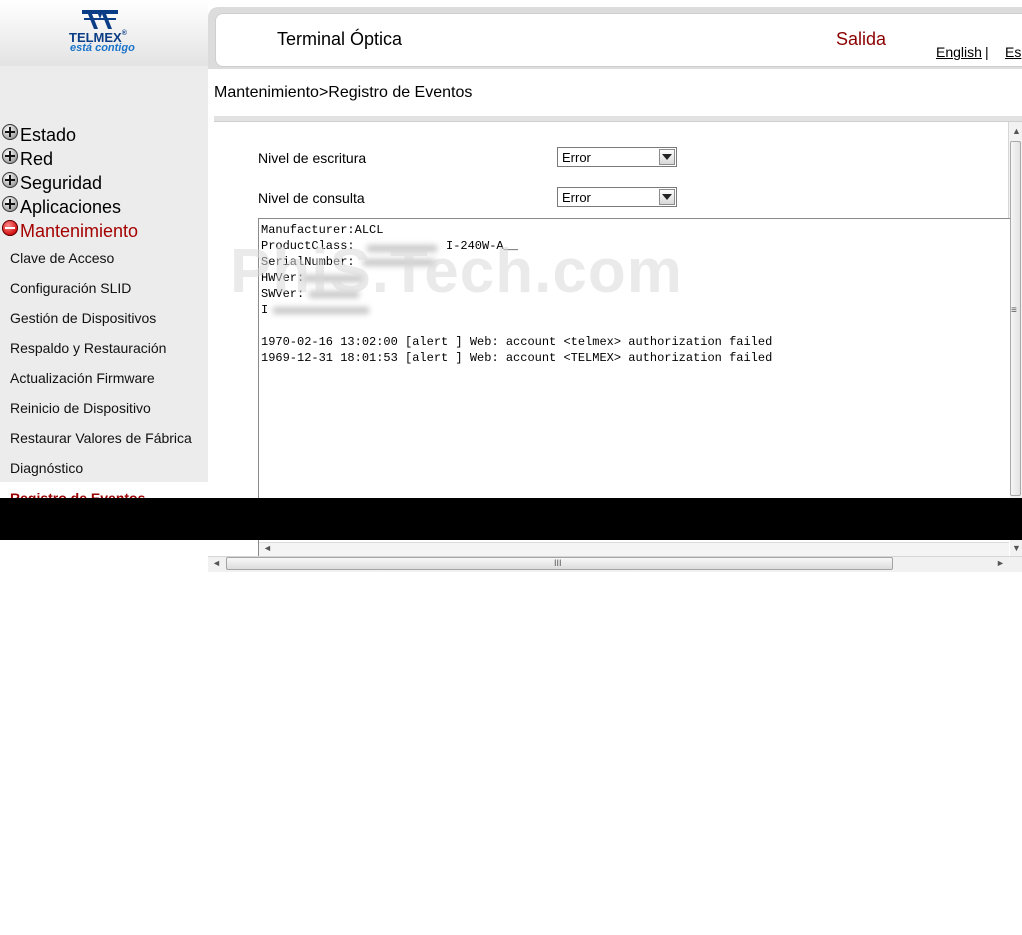 The height and width of the screenshot is (935, 1022). I want to click on grip-icon: ≡, so click(1014, 310).